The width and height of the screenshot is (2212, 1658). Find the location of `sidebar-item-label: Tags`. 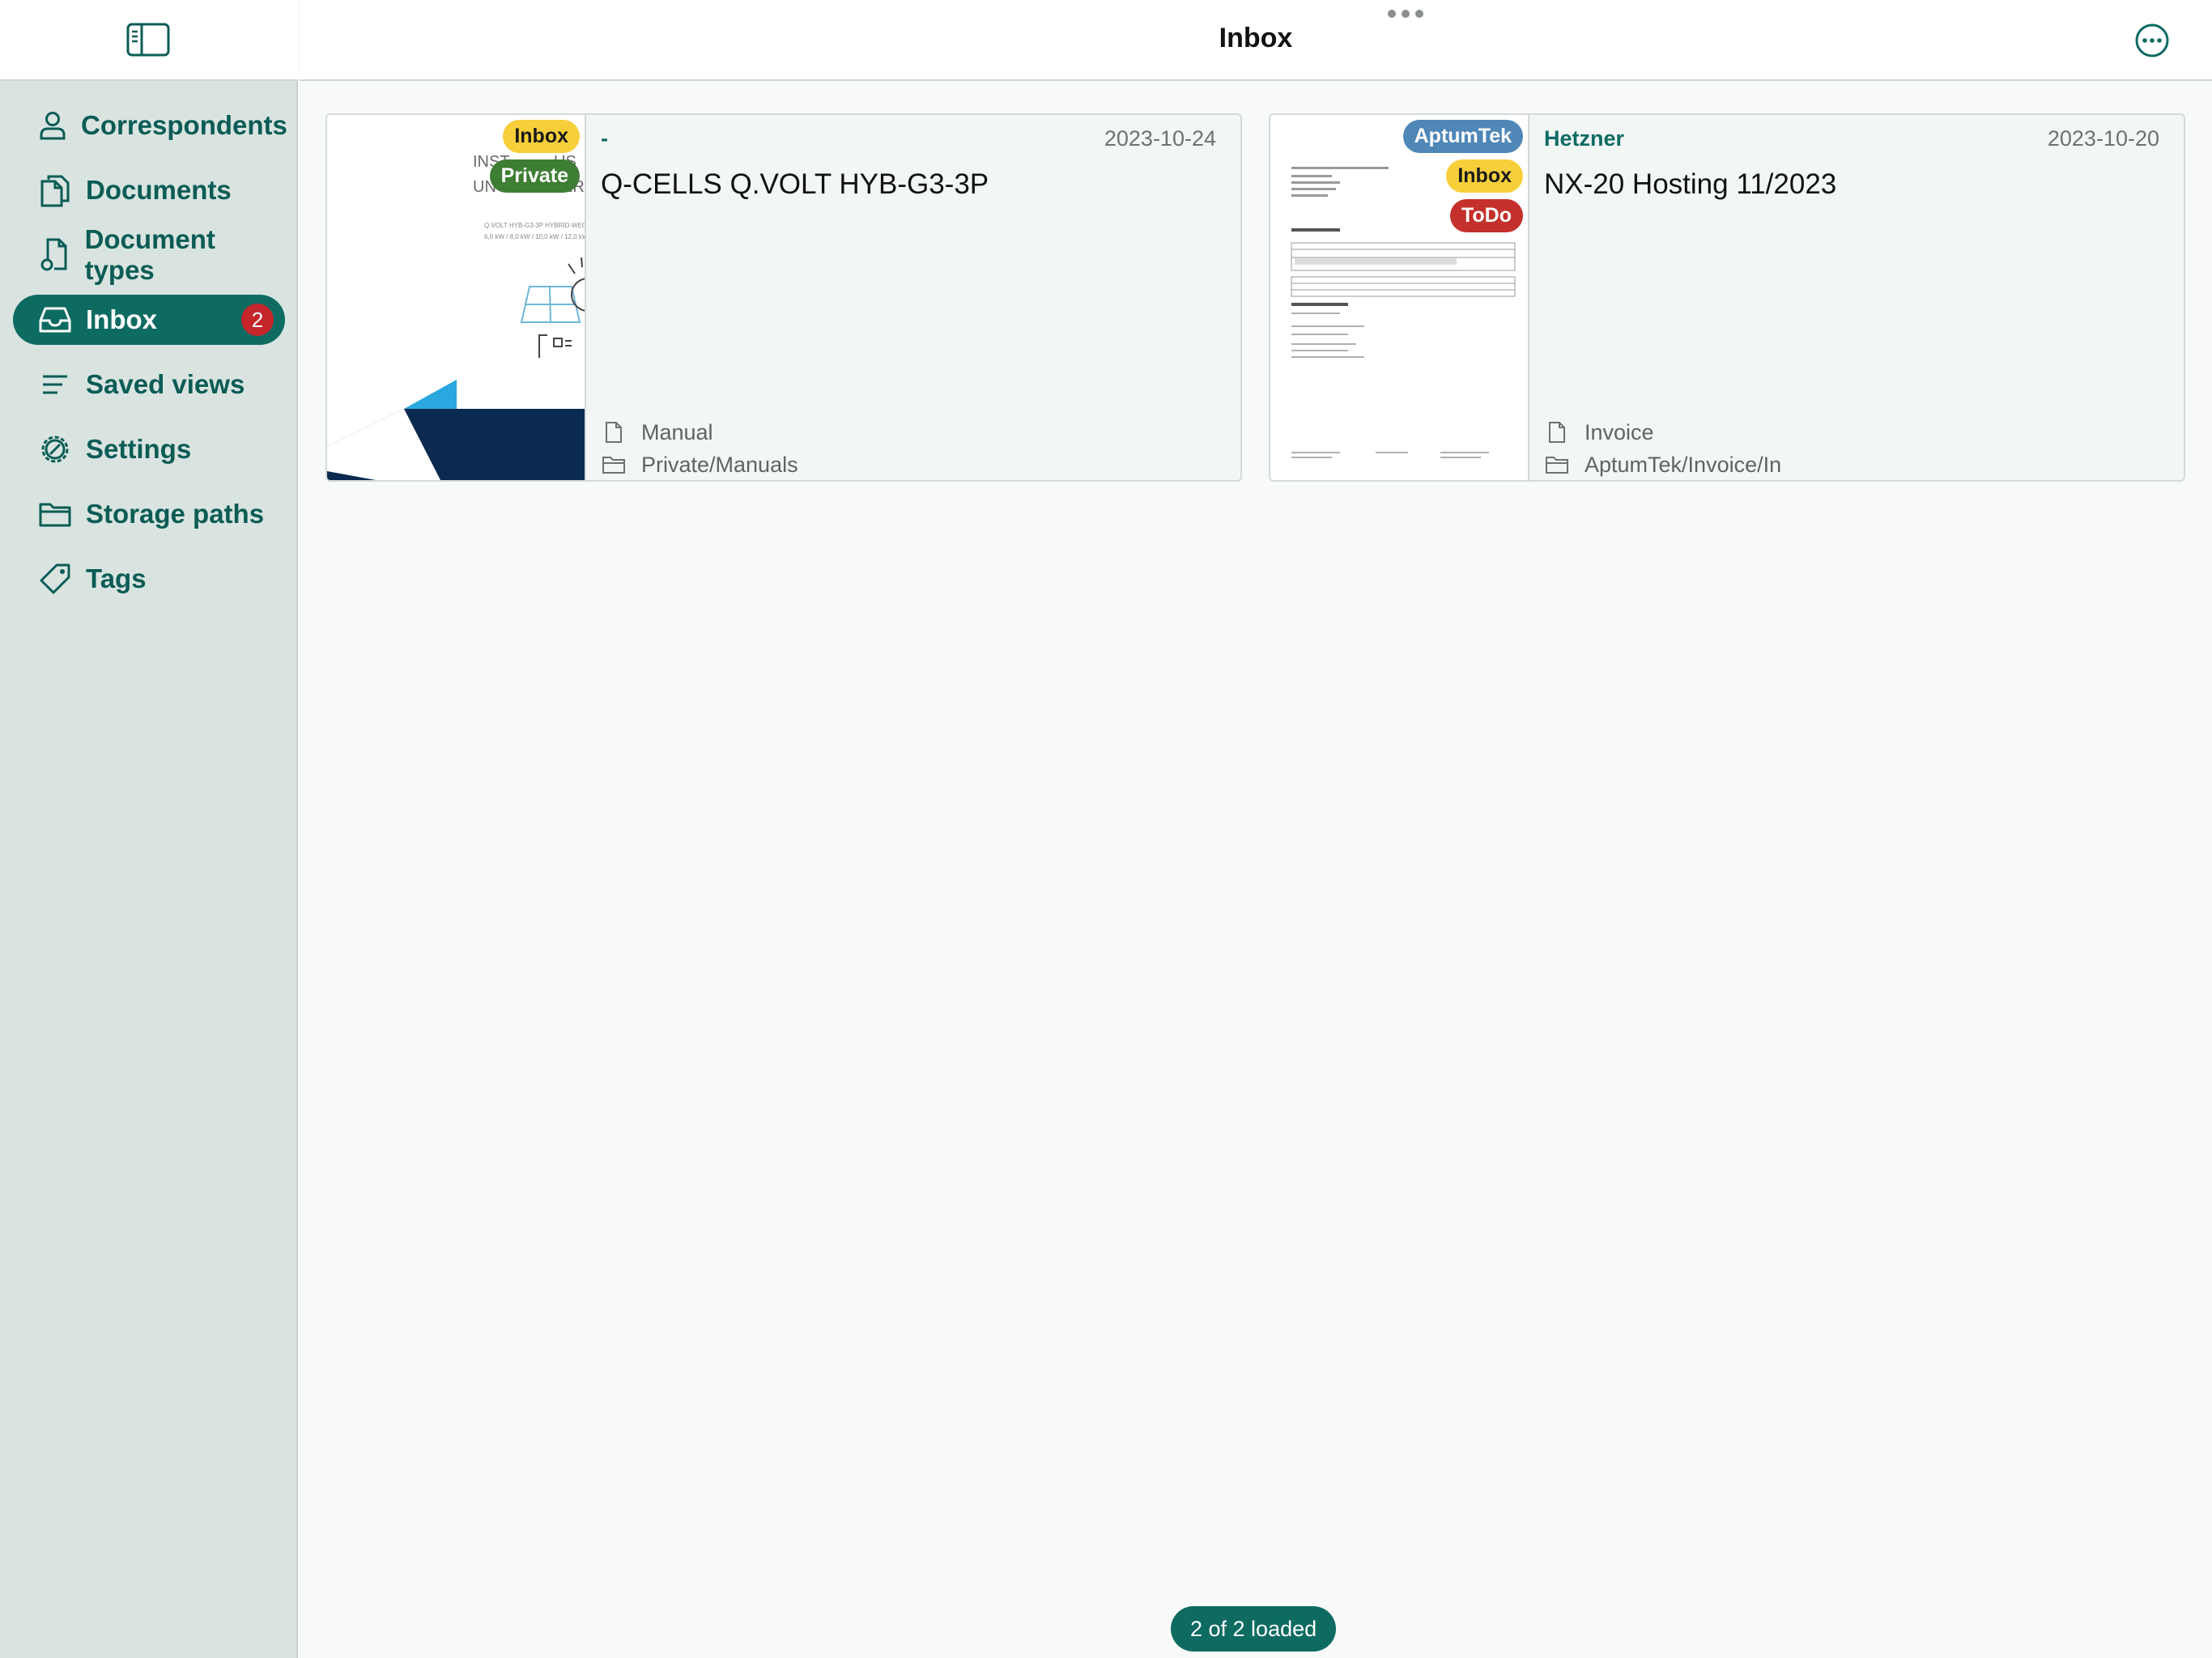

sidebar-item-label: Tags is located at coordinates (117, 578).